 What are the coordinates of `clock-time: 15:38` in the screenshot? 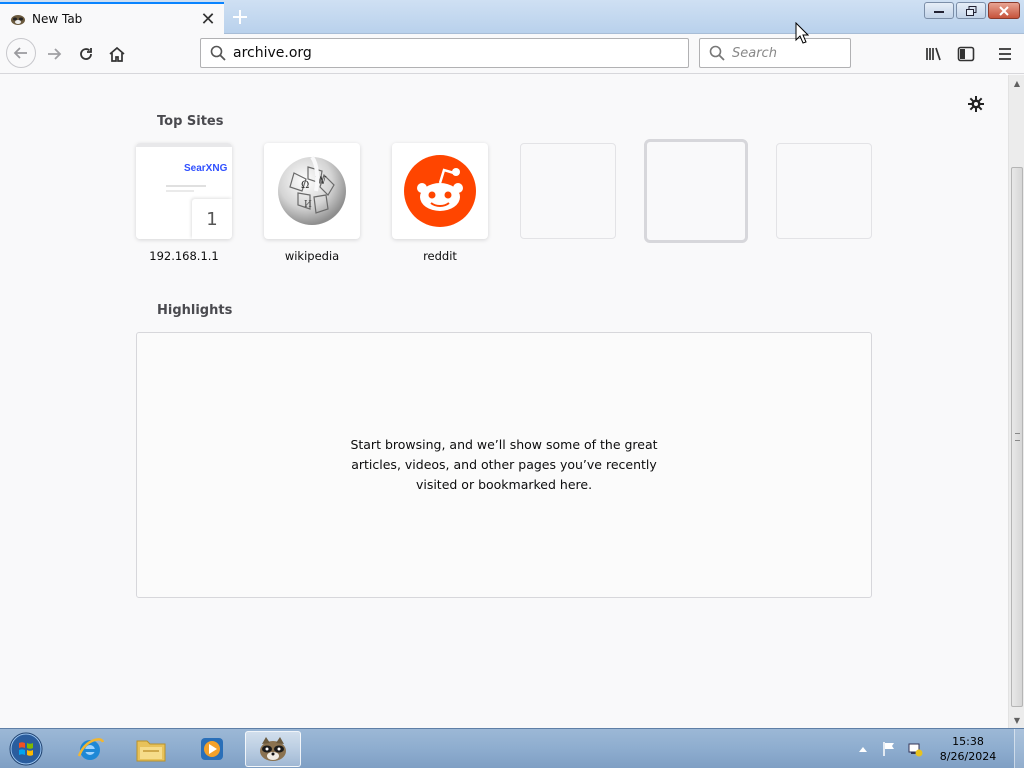 It's located at (968, 741).